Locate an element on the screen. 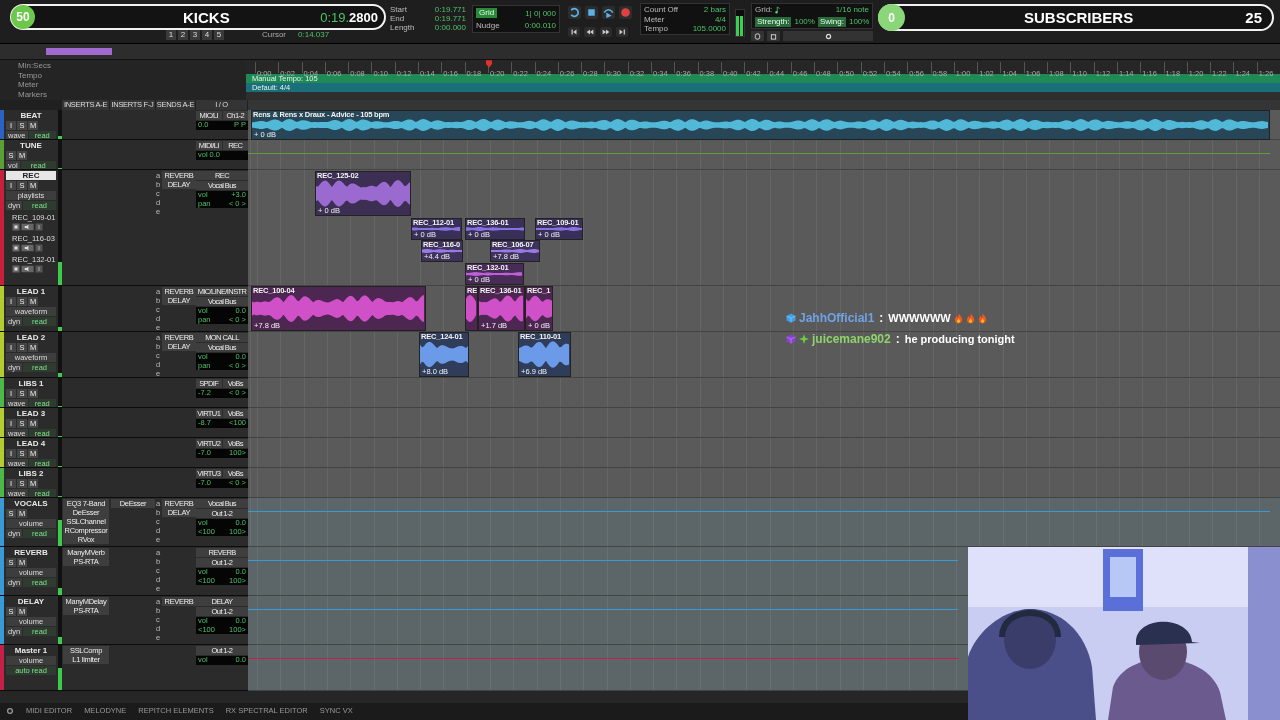  count-off-label: Count Off is located at coordinates (661, 10).